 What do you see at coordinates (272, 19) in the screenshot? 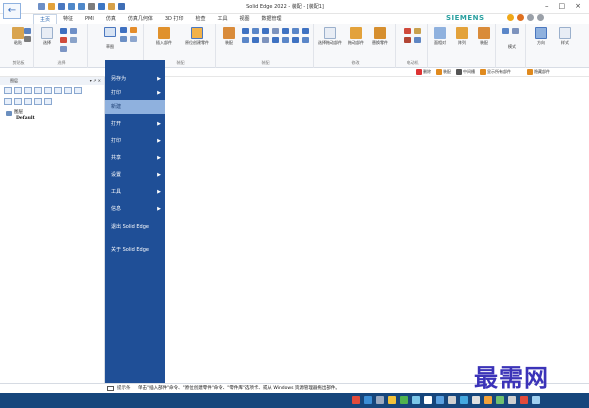
I see `tab-data-management: 数据管理` at bounding box center [272, 19].